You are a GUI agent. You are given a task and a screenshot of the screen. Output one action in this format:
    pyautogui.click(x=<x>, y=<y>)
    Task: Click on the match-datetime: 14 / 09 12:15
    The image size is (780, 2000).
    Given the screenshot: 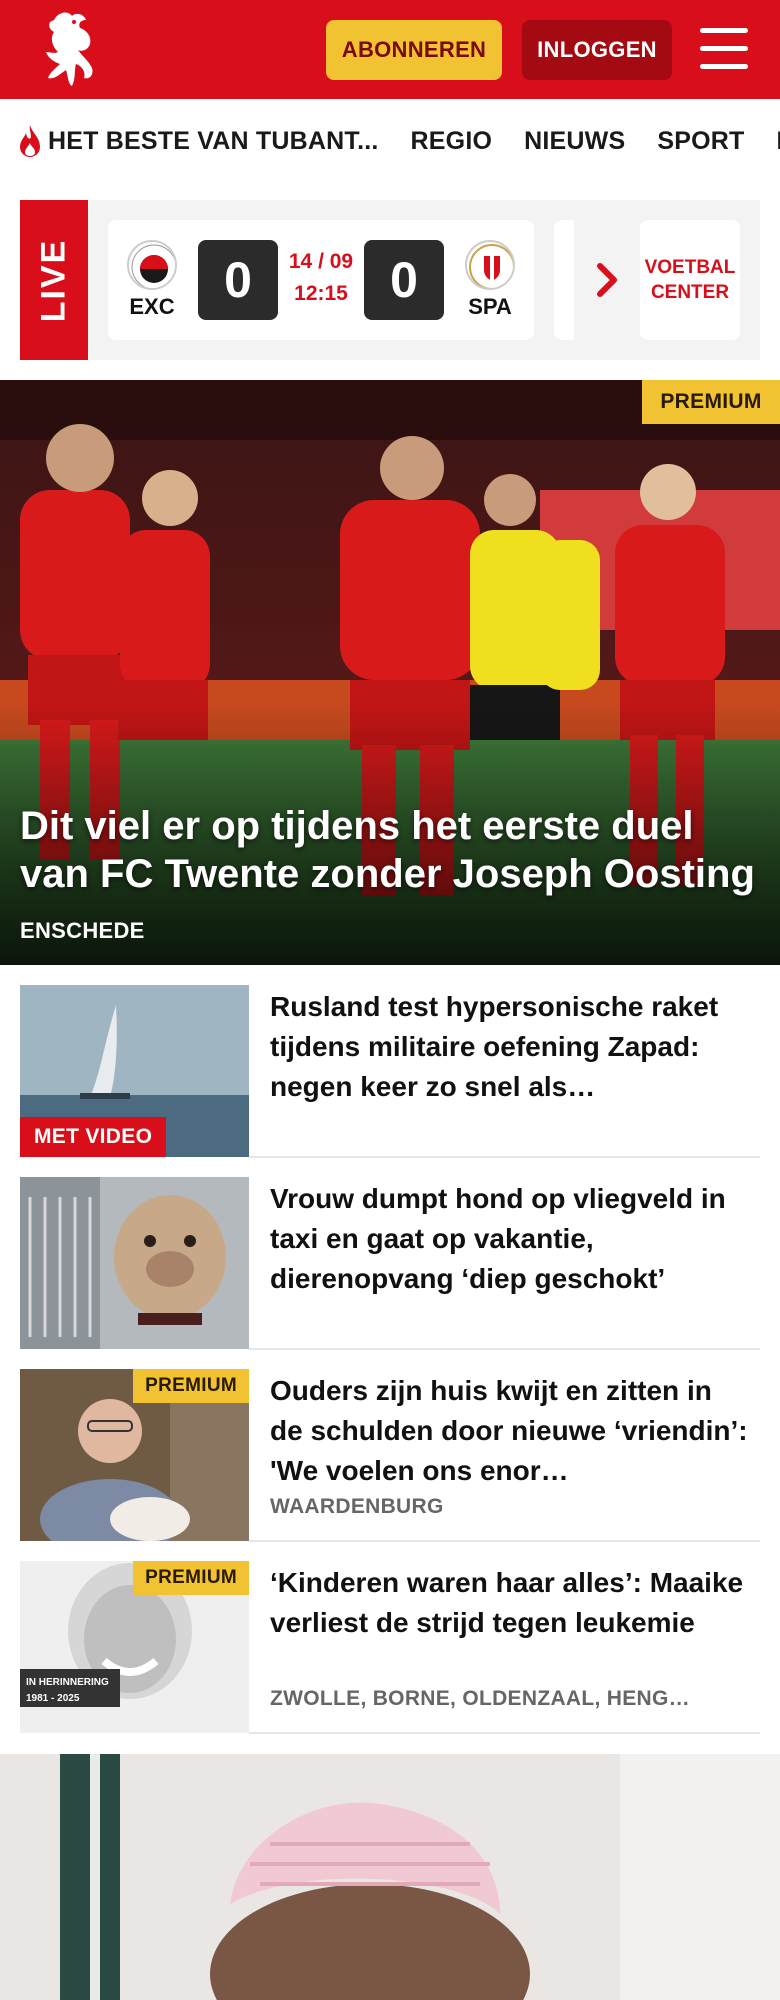 What is the action you would take?
    pyautogui.click(x=321, y=278)
    